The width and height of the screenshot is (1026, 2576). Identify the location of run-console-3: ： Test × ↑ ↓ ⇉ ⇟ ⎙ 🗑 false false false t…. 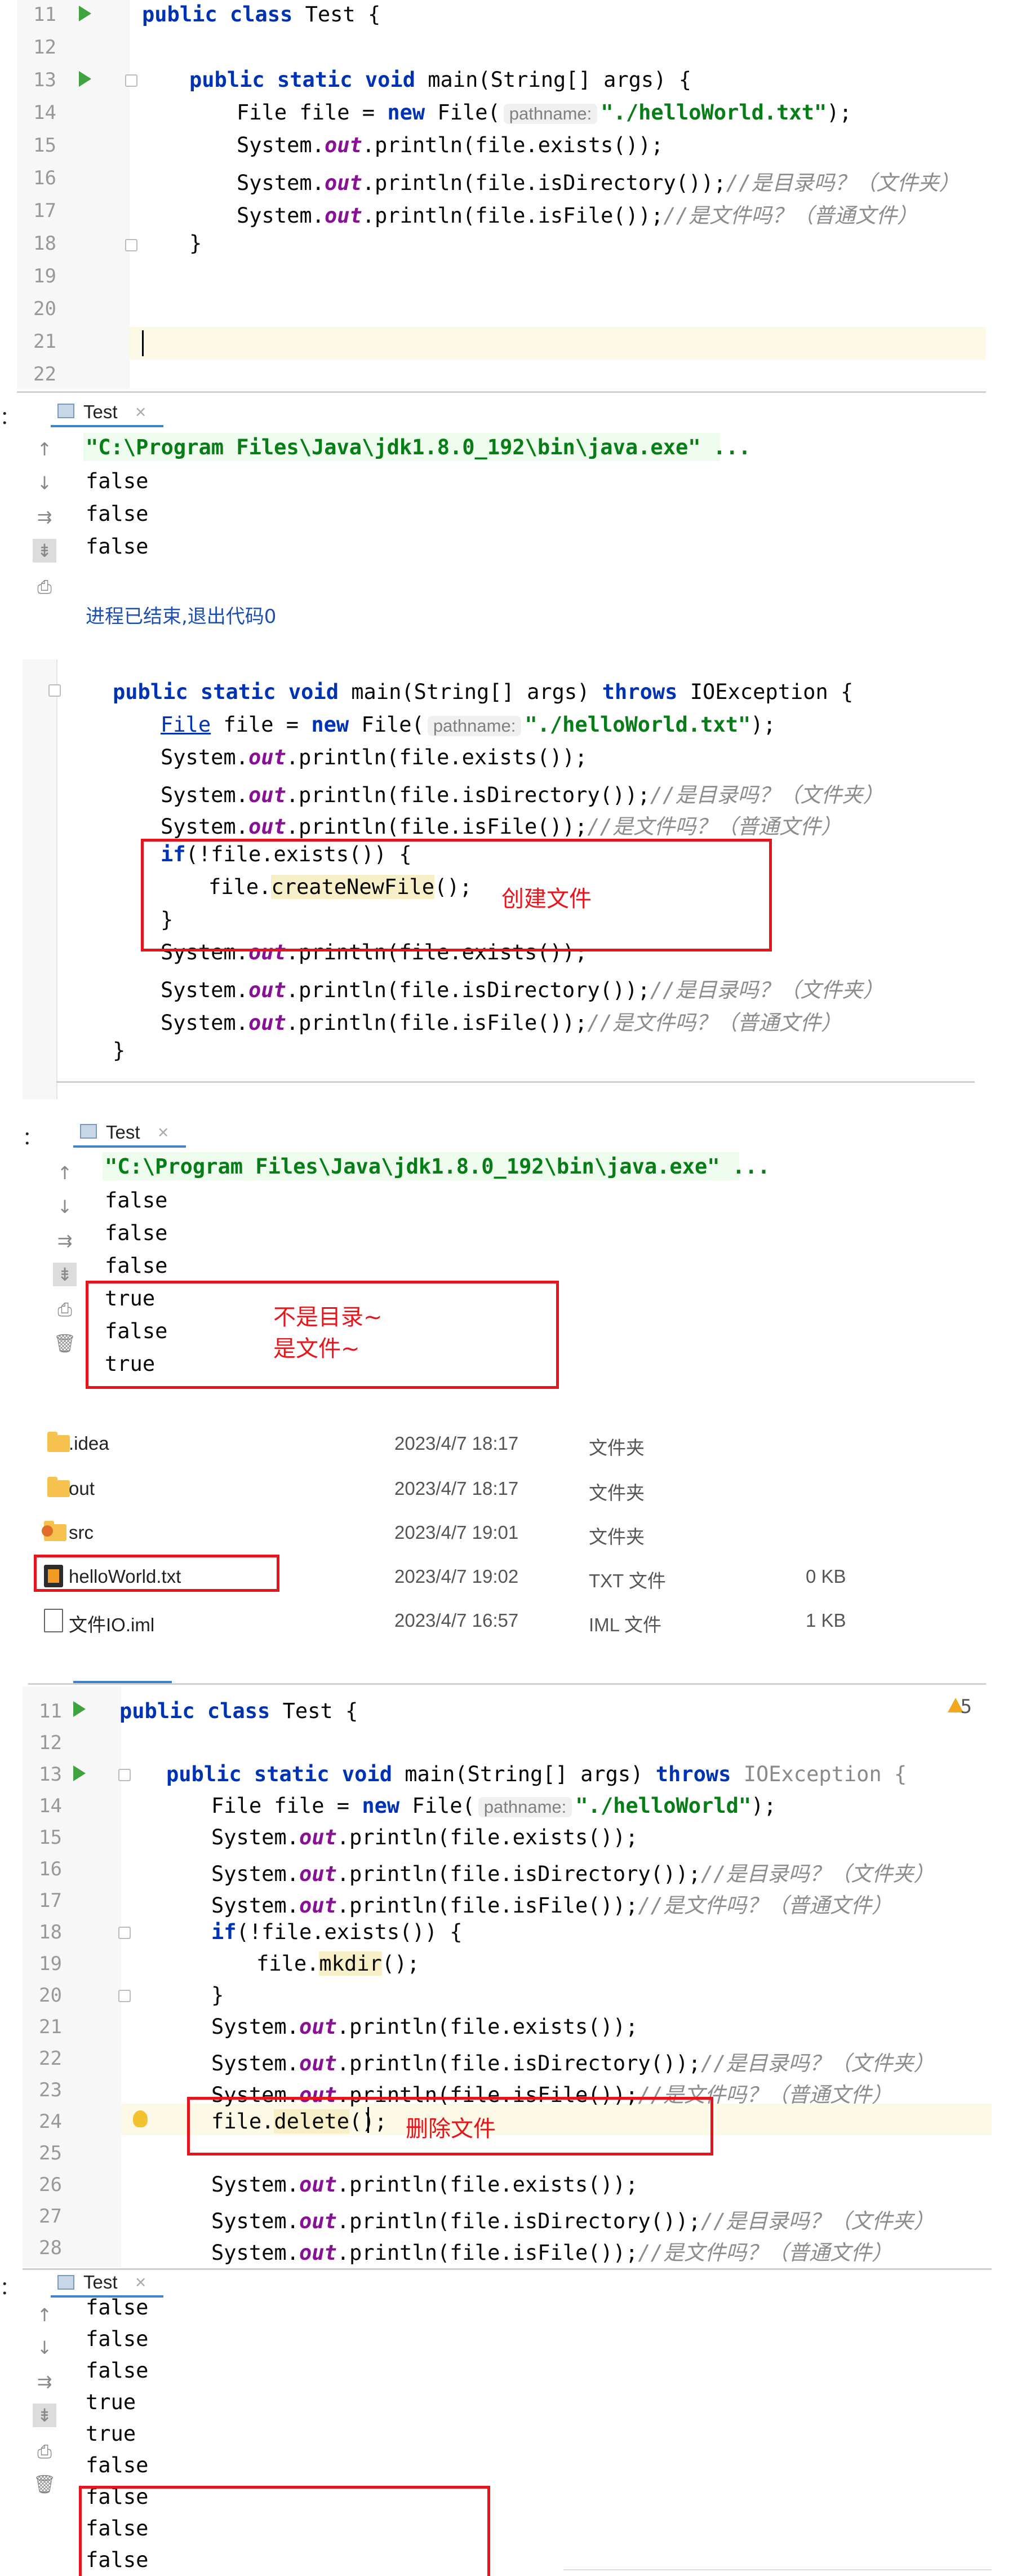
(496, 2423).